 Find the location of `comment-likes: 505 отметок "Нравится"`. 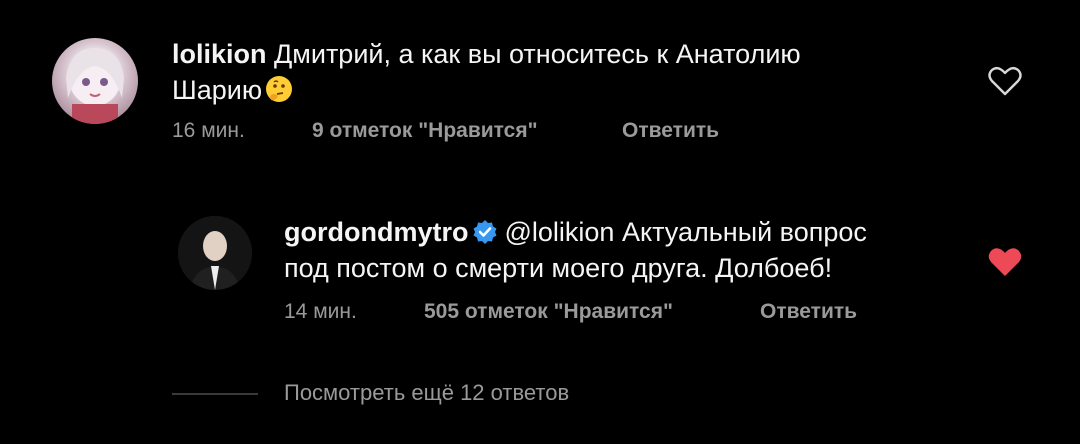

comment-likes: 505 отметок "Нравится" is located at coordinates (548, 312).